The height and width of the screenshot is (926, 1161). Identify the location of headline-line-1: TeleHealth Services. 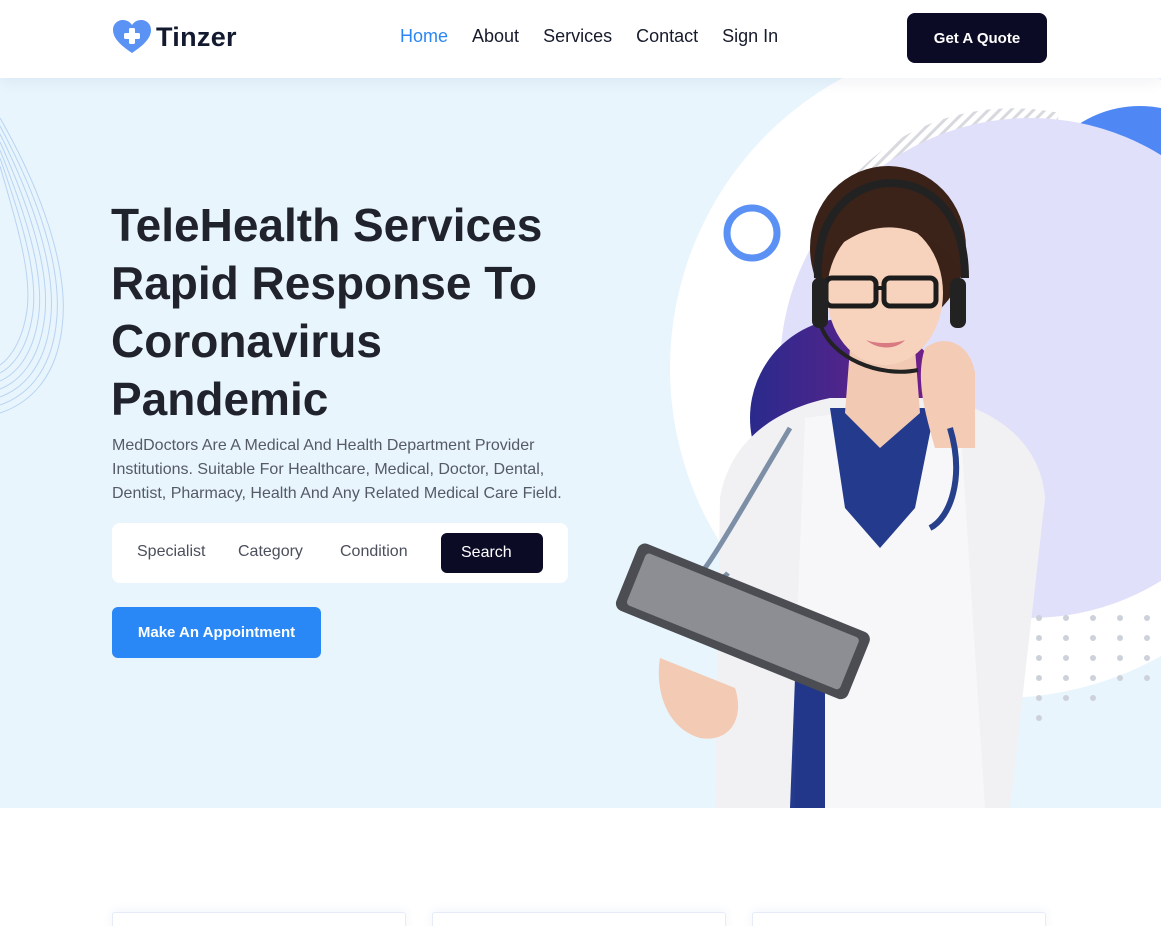
(327, 225).